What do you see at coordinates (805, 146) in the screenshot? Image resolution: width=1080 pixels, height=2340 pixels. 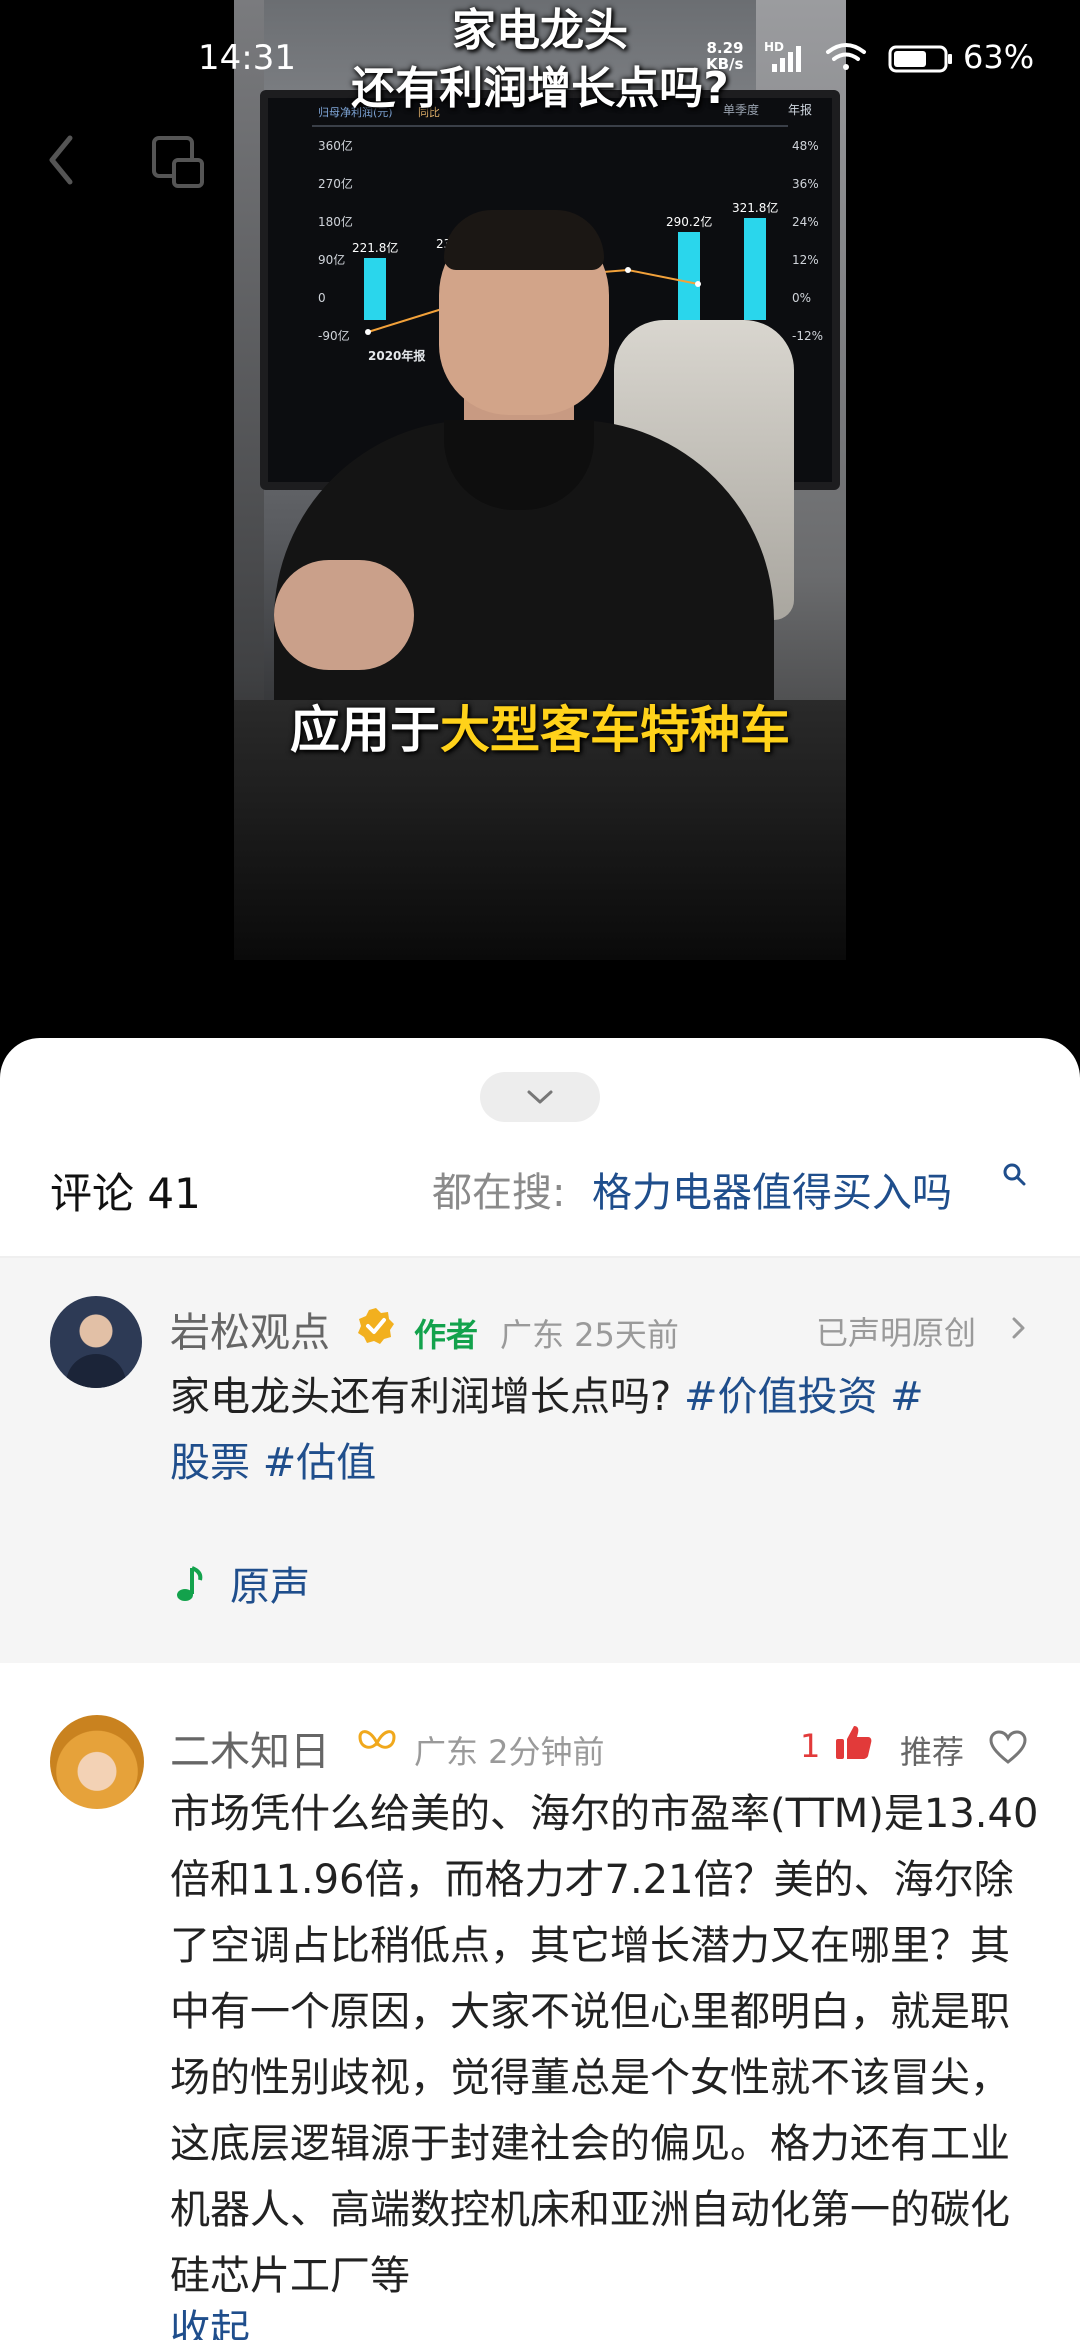 I see `chart-y-right-tick: 48%` at bounding box center [805, 146].